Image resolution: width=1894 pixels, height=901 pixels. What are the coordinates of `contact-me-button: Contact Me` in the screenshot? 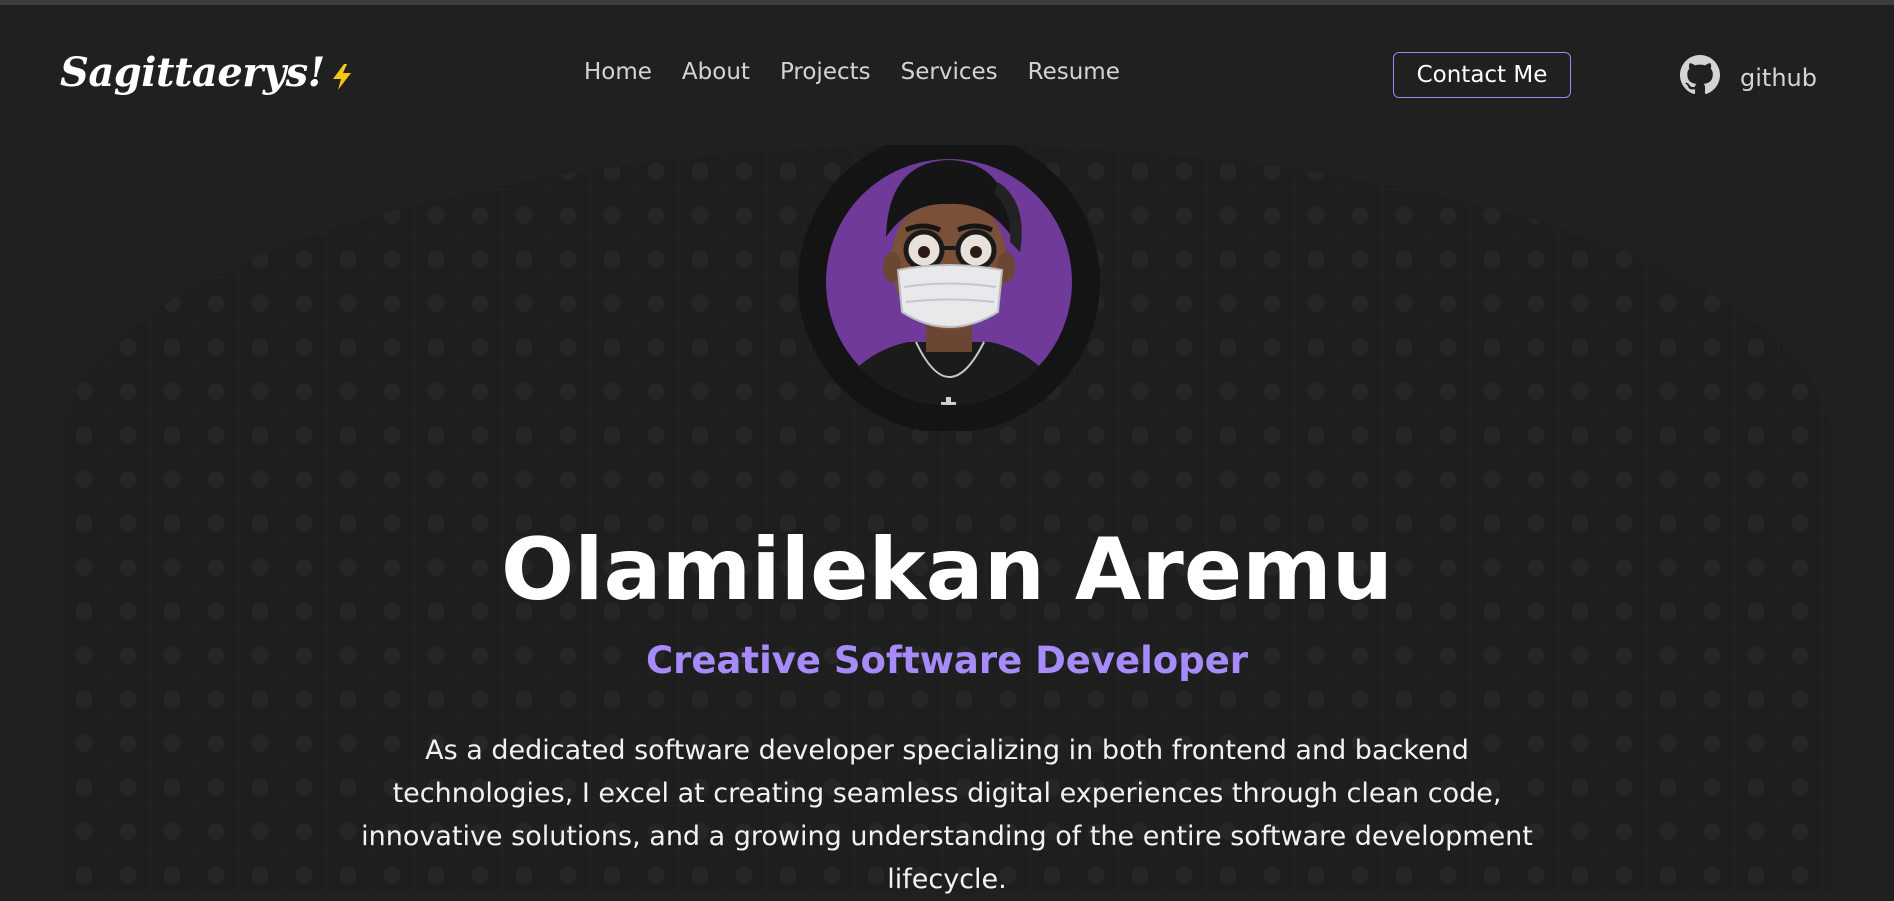 It's located at (1482, 75).